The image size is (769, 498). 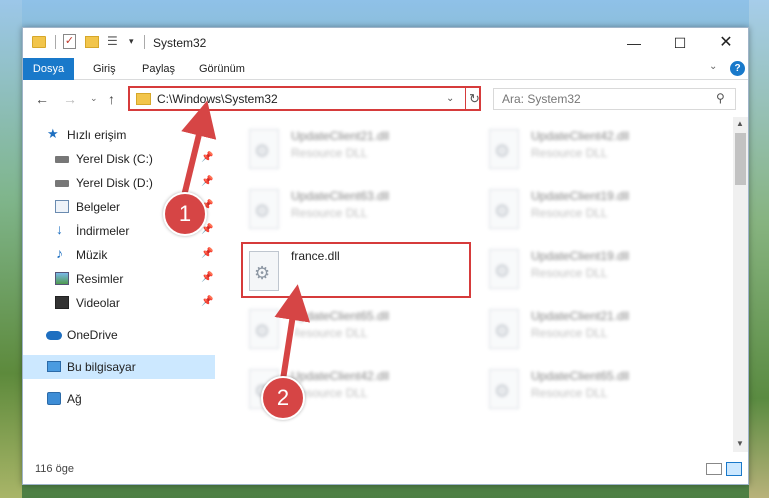 I want to click on sidebar-item-this-pc: Bu bilgisayar, so click(x=119, y=367).